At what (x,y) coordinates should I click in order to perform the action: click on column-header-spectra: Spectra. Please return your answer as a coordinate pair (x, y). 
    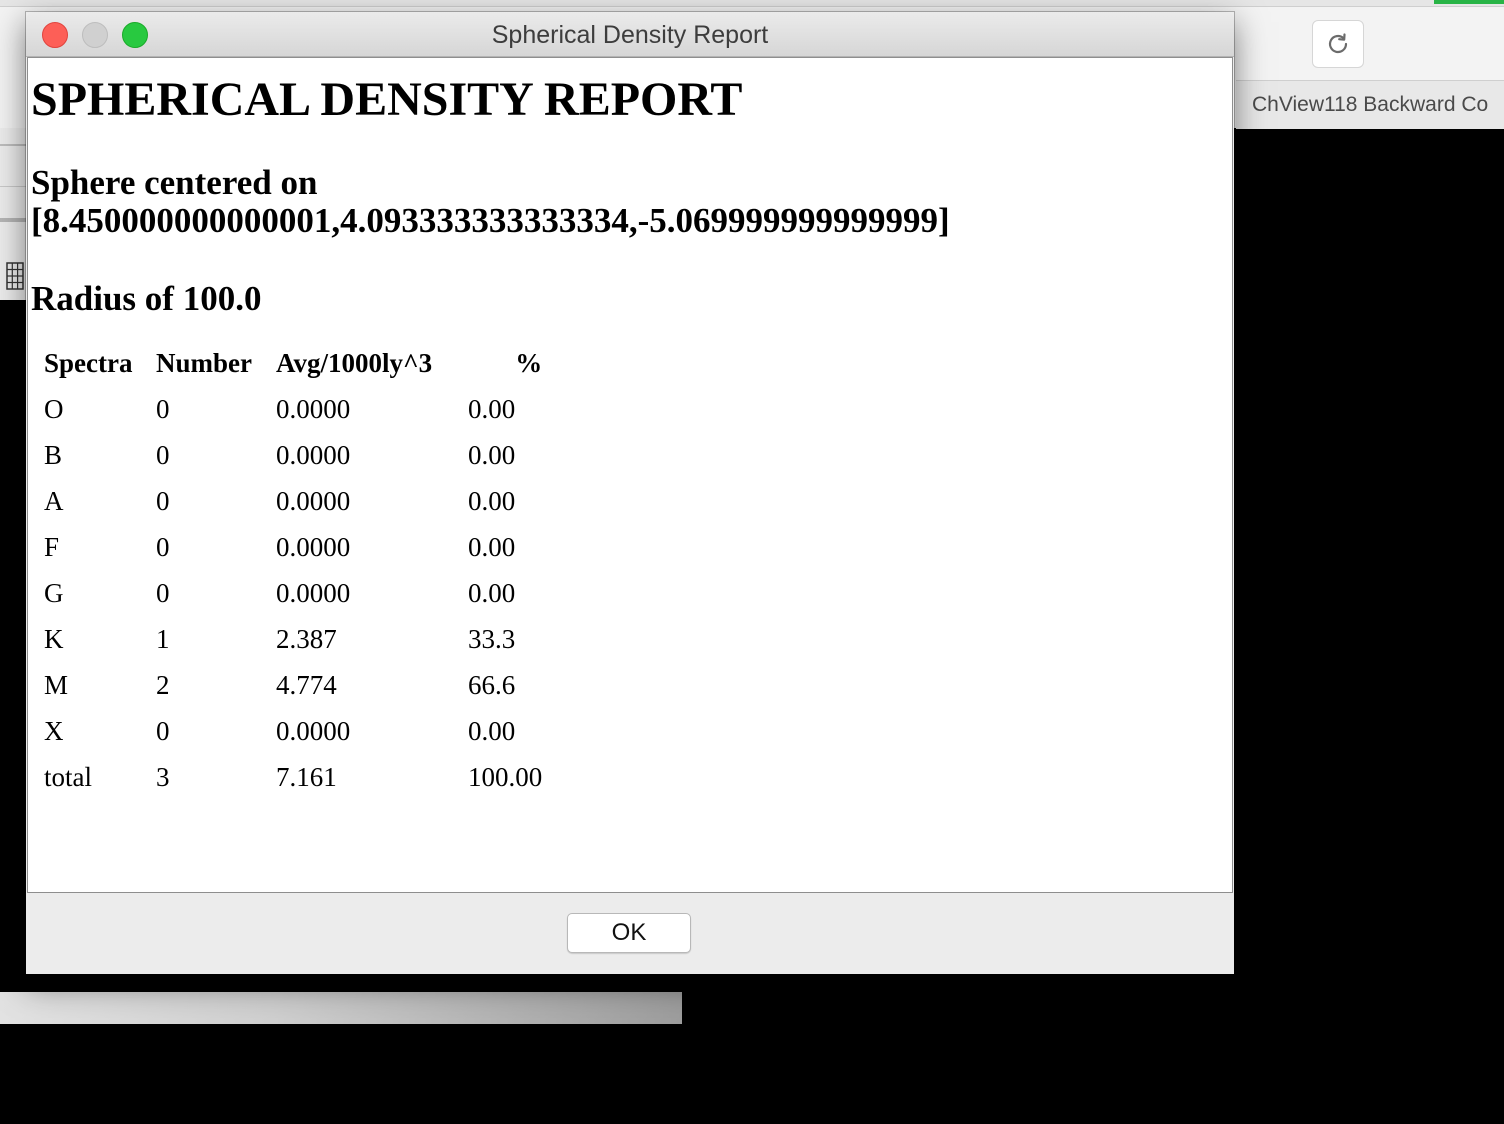
    Looking at the image, I should click on (88, 362).